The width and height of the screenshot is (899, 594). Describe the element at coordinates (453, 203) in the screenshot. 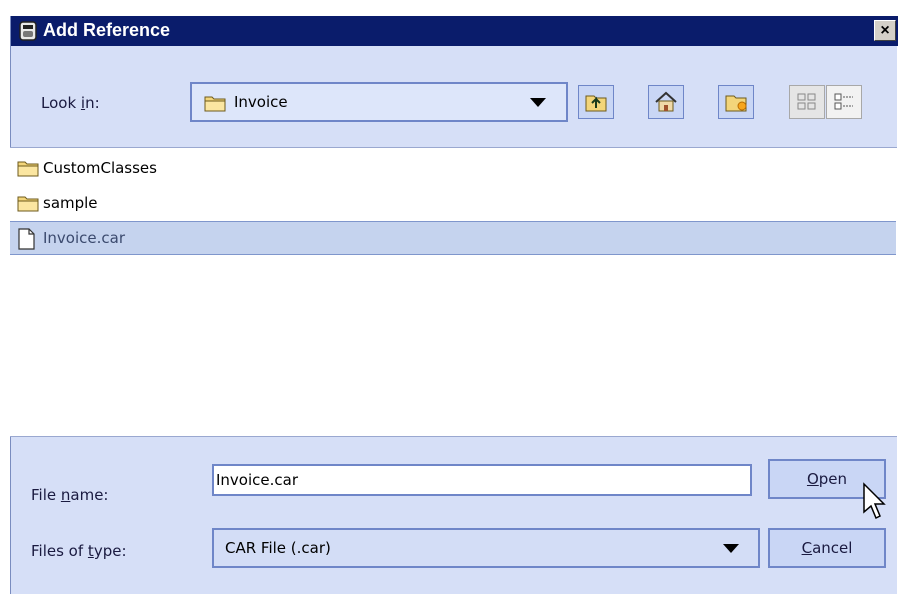

I see `list-item: sample` at that location.